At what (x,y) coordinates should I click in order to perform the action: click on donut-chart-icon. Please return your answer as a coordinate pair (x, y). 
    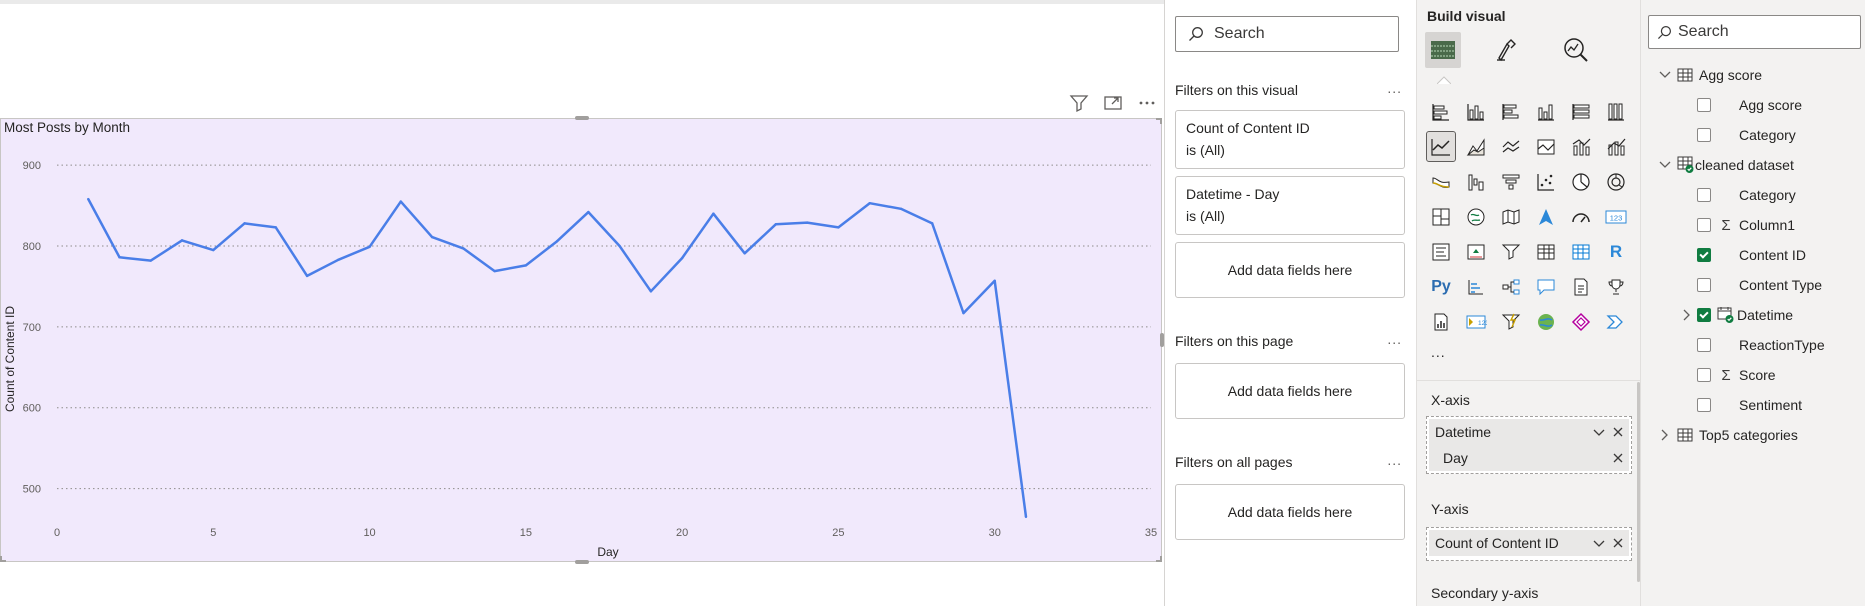
    Looking at the image, I should click on (1616, 181).